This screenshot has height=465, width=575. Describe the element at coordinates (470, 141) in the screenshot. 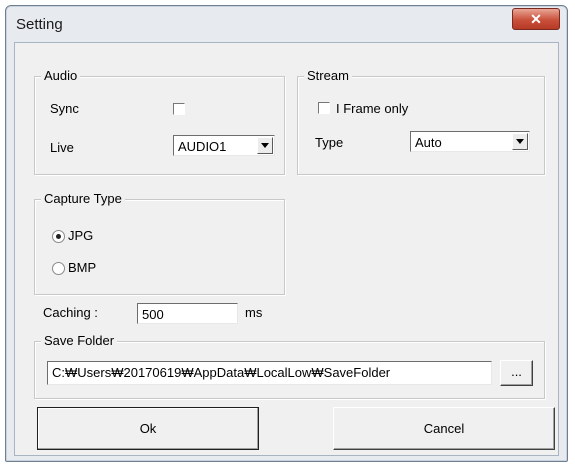

I see `type-select: Auto` at that location.